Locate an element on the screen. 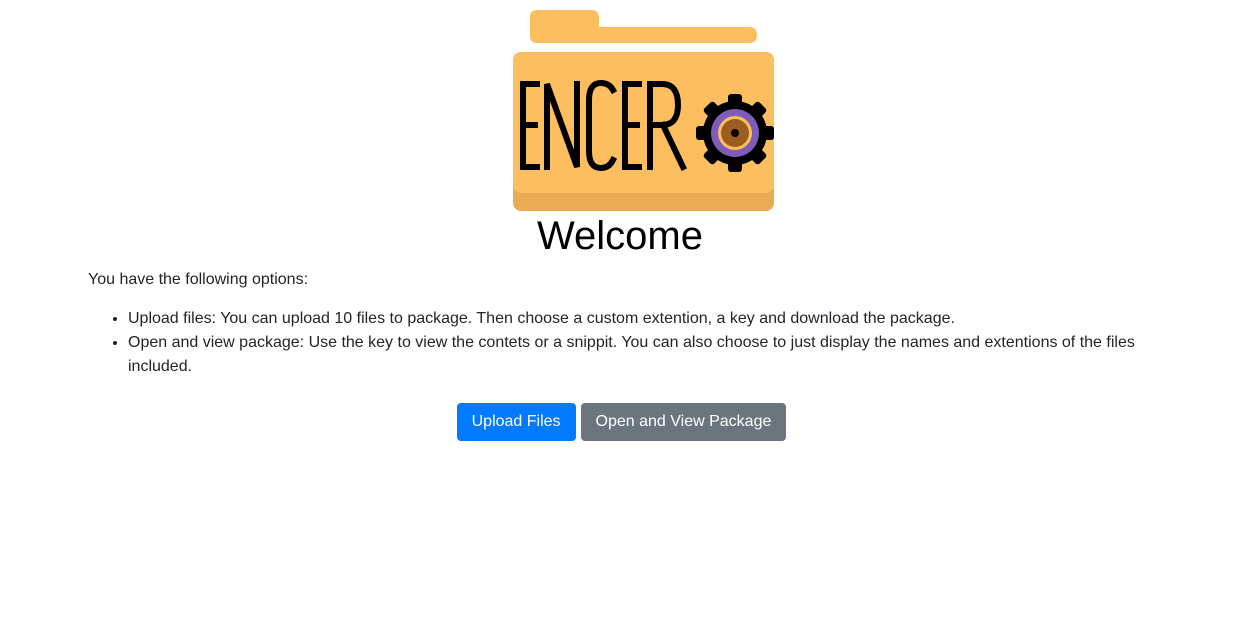  page-title: Welcome is located at coordinates (620, 236).